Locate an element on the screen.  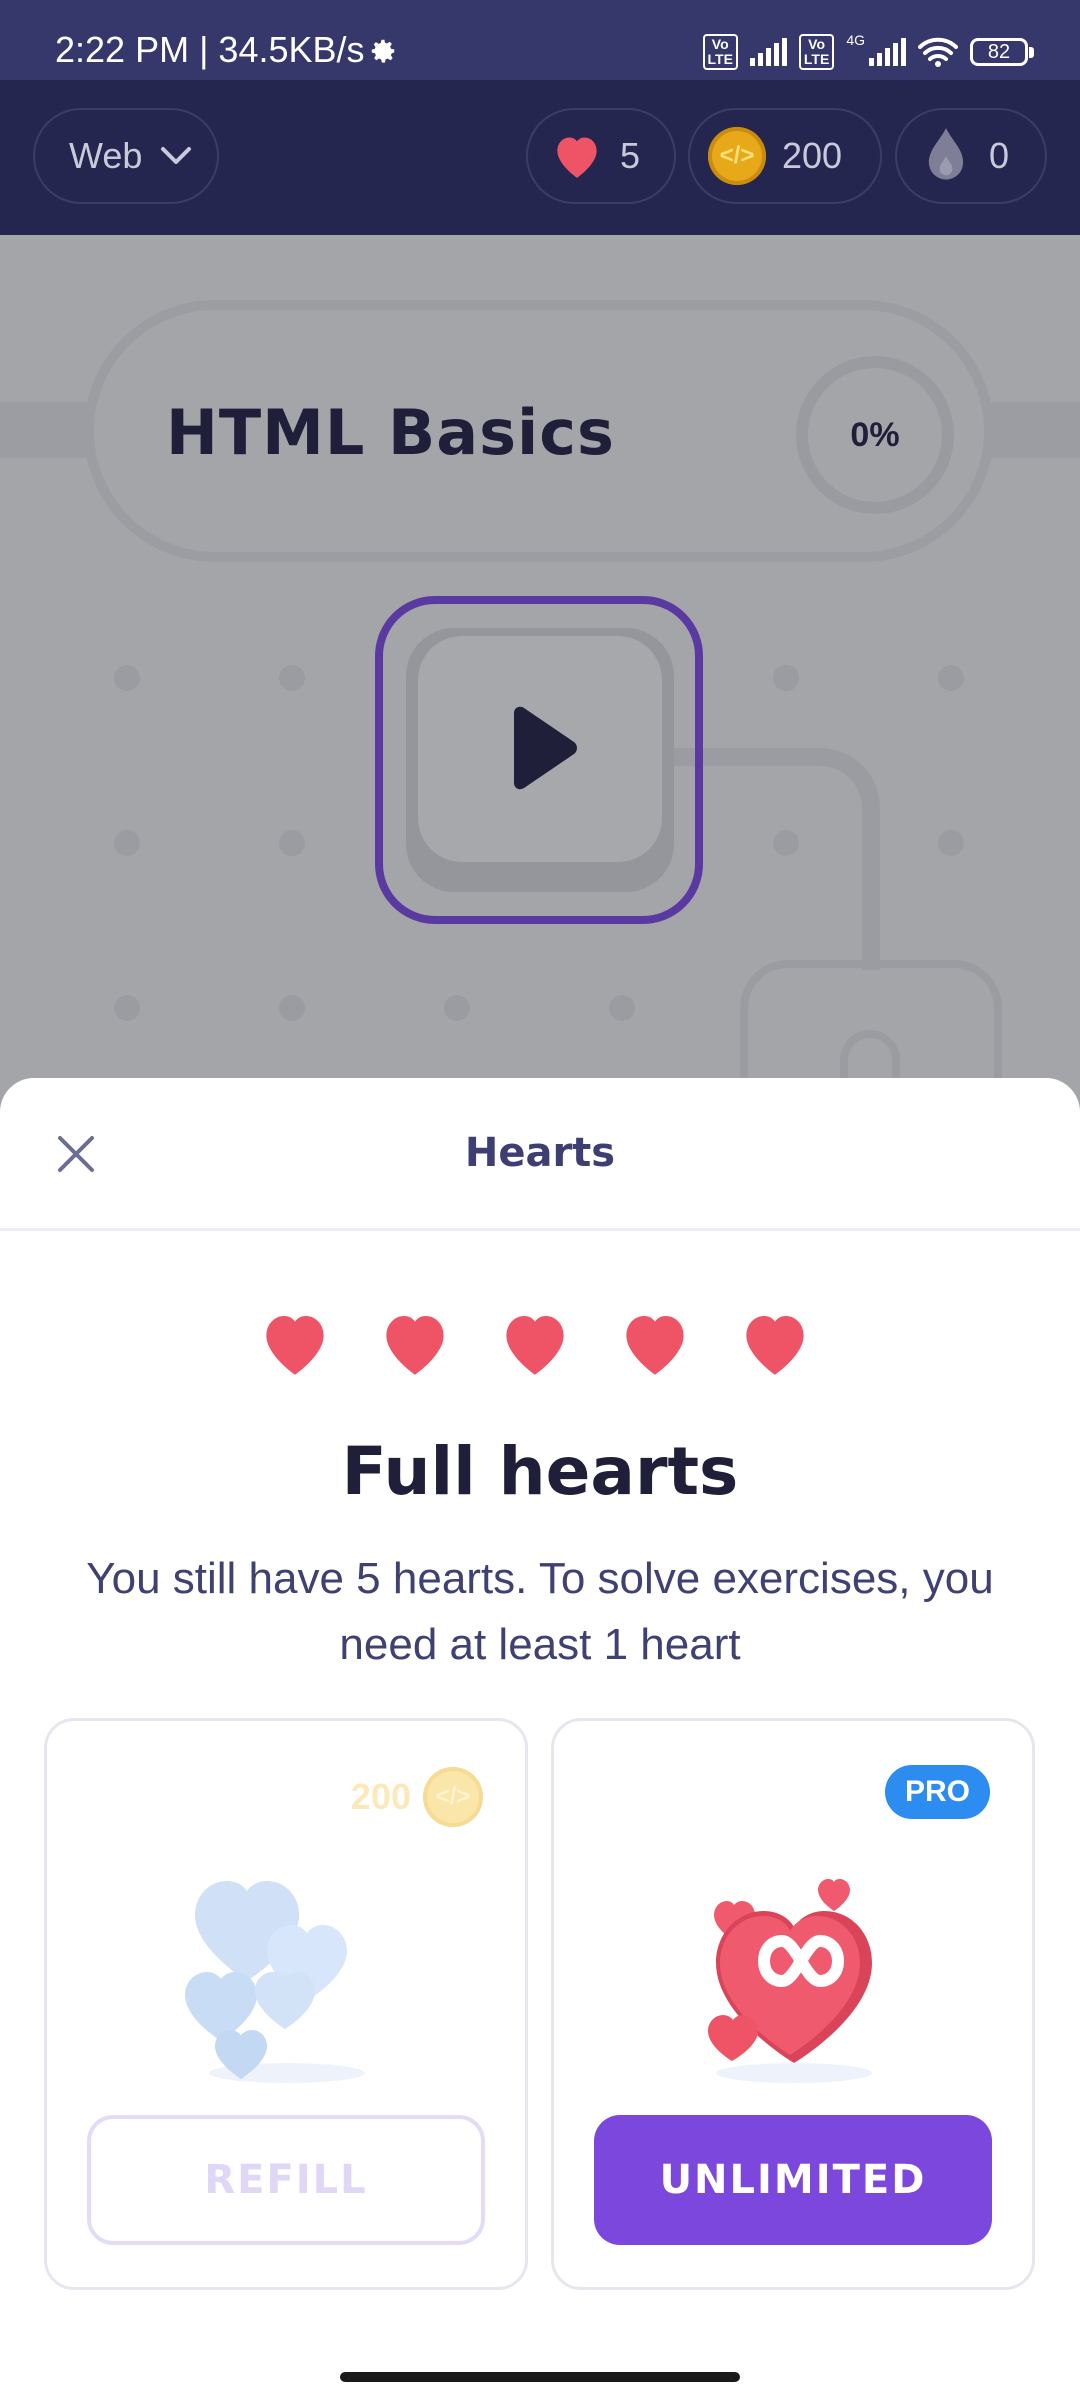
home-indicator is located at coordinates (540, 2377).